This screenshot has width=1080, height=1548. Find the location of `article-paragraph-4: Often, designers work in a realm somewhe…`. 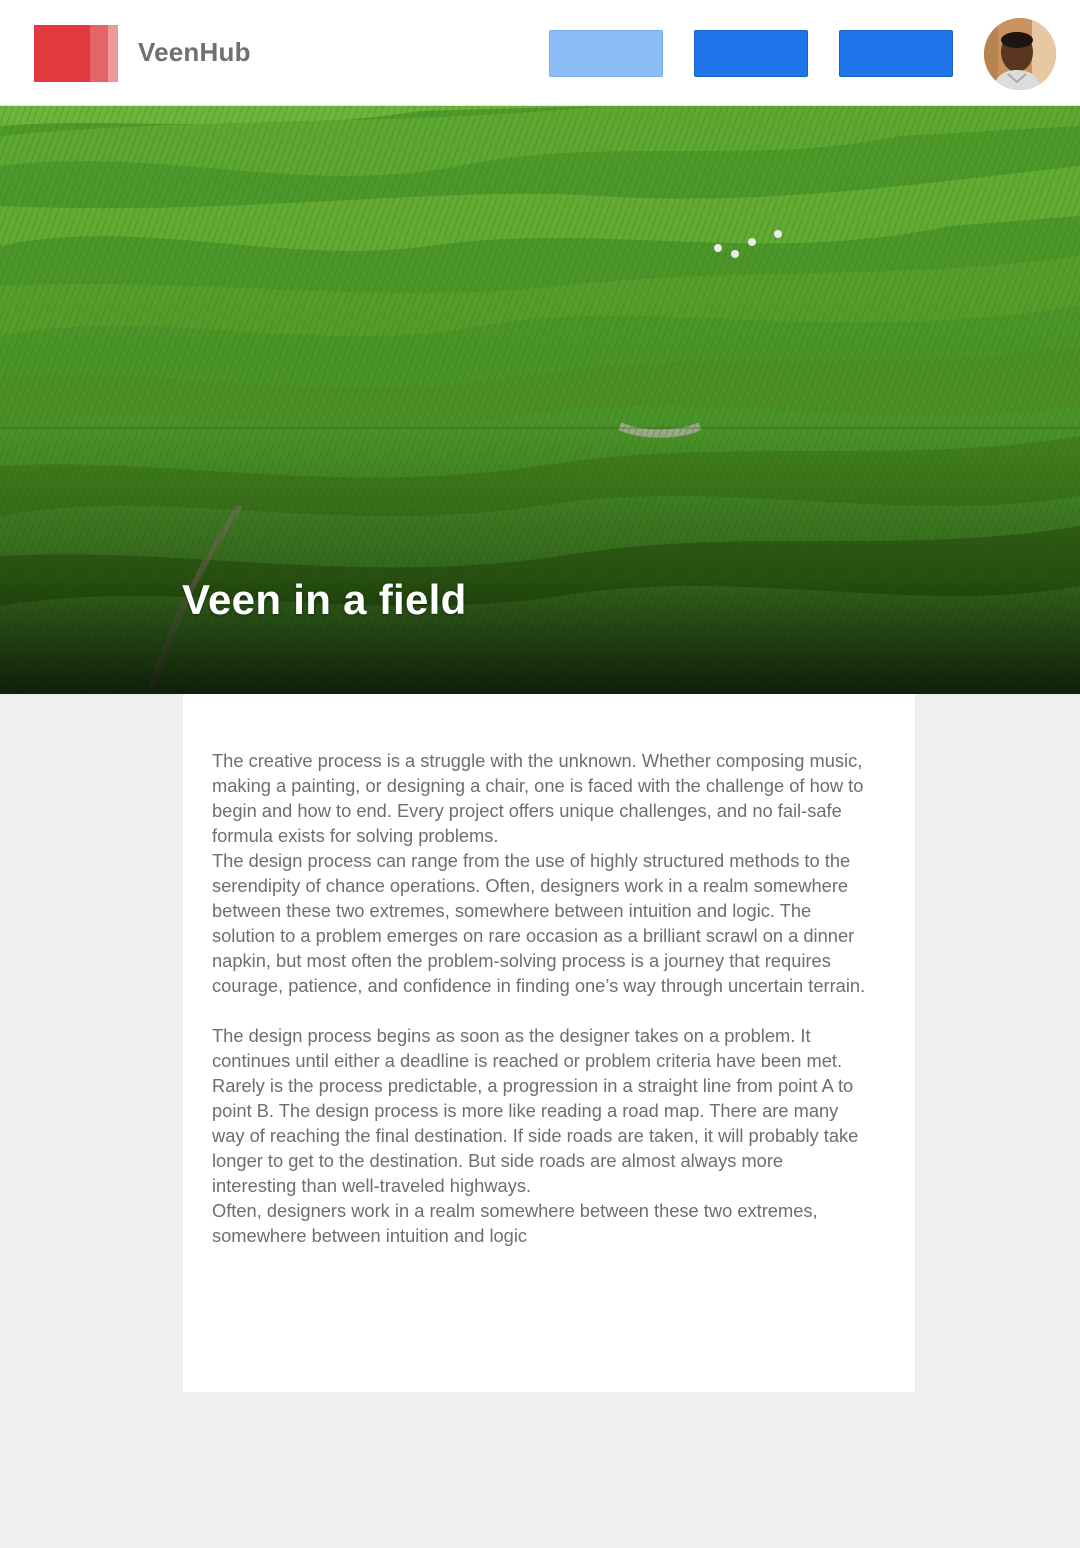

article-paragraph-4: Often, designers work in a realm somewhe… is located at coordinates (515, 1223).